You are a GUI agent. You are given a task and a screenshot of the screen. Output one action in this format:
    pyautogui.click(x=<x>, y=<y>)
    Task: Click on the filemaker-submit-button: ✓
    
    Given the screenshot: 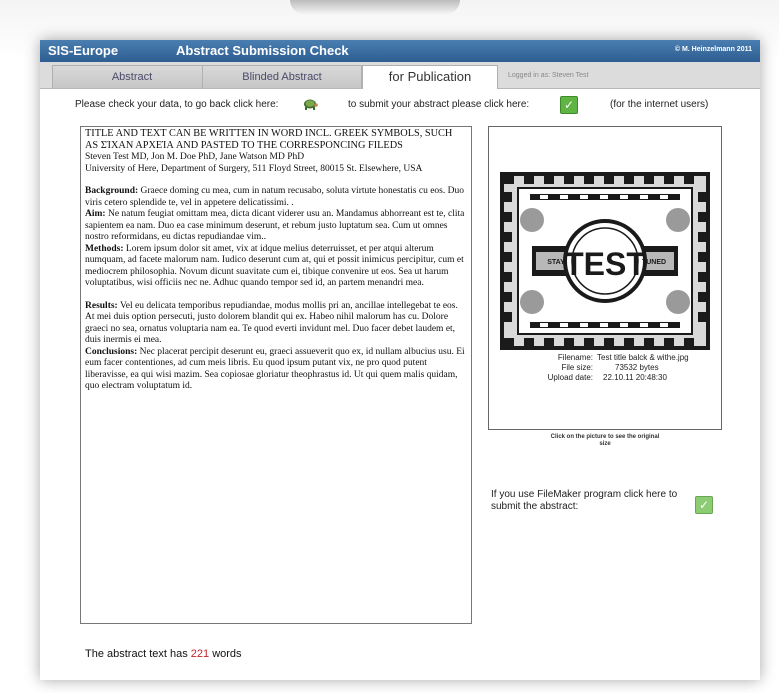 What is the action you would take?
    pyautogui.click(x=704, y=505)
    